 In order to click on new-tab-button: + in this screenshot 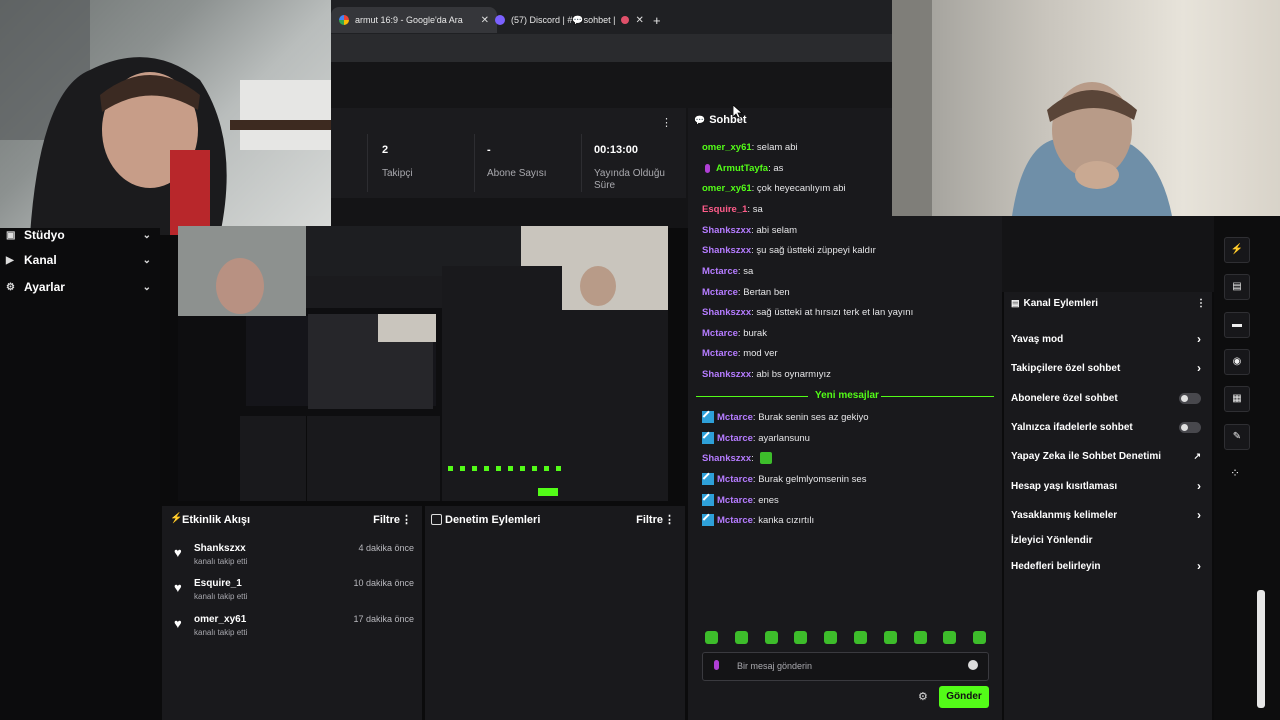, I will do `click(657, 20)`.